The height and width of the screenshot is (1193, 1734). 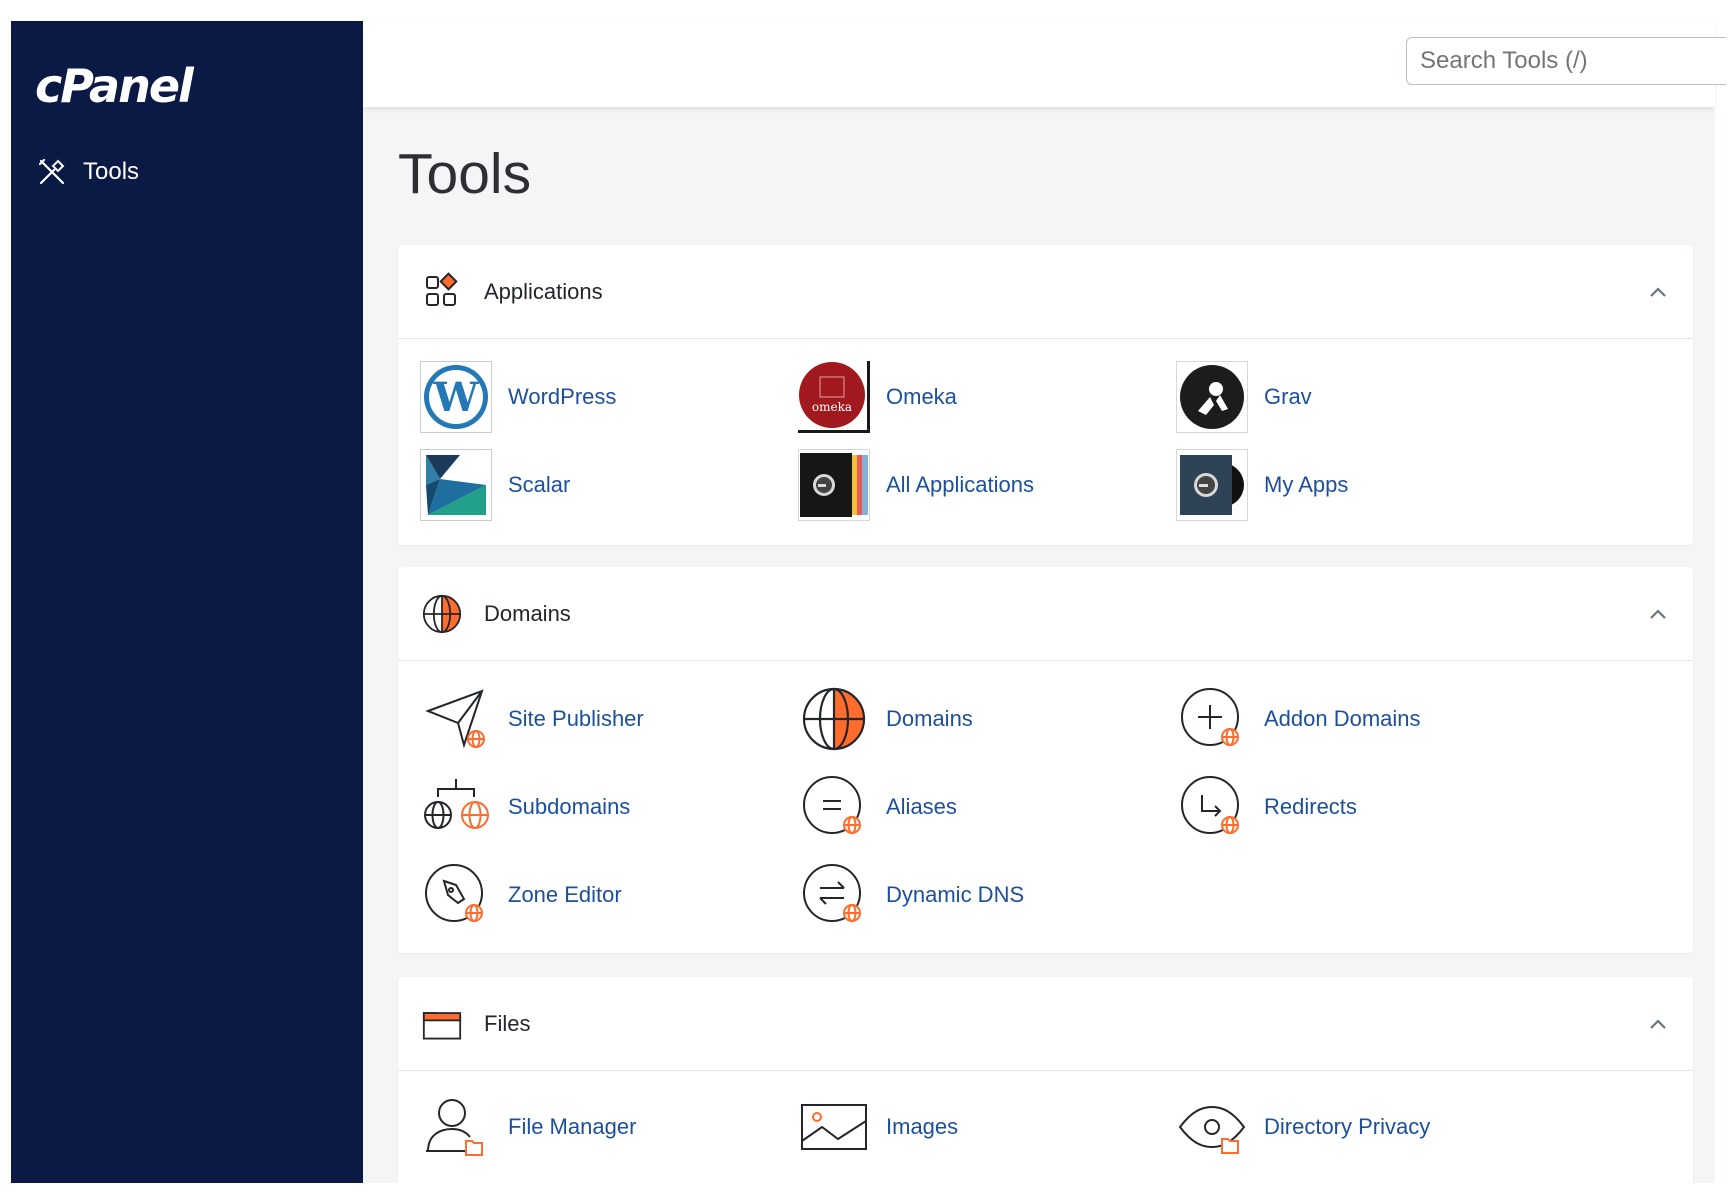 I want to click on section-title: Applications, so click(x=543, y=291).